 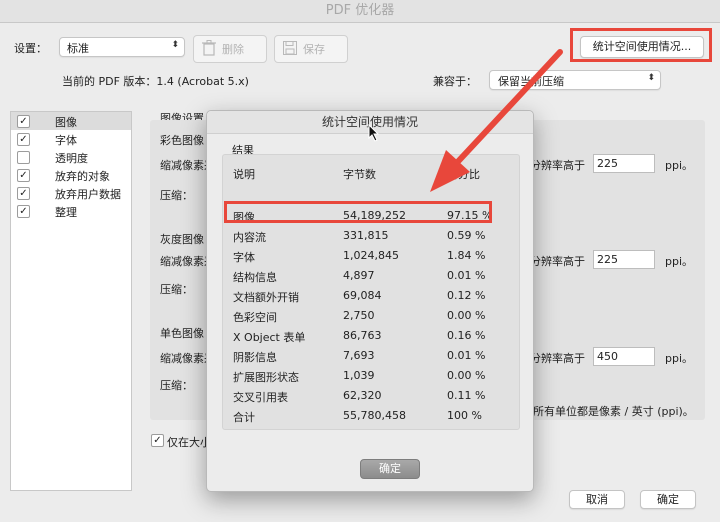 I want to click on mouse-cursor-icon, so click(x=374, y=133).